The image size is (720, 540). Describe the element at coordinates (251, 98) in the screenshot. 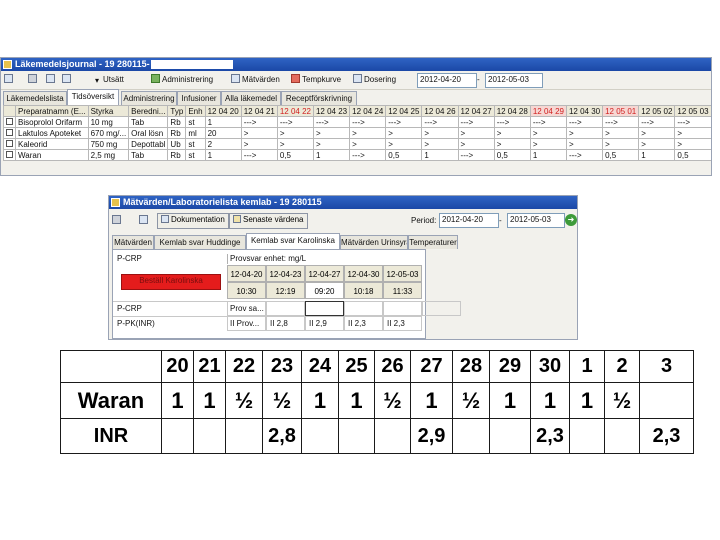

I see `tab-alla-lakemedel: Alla läkemedel` at that location.